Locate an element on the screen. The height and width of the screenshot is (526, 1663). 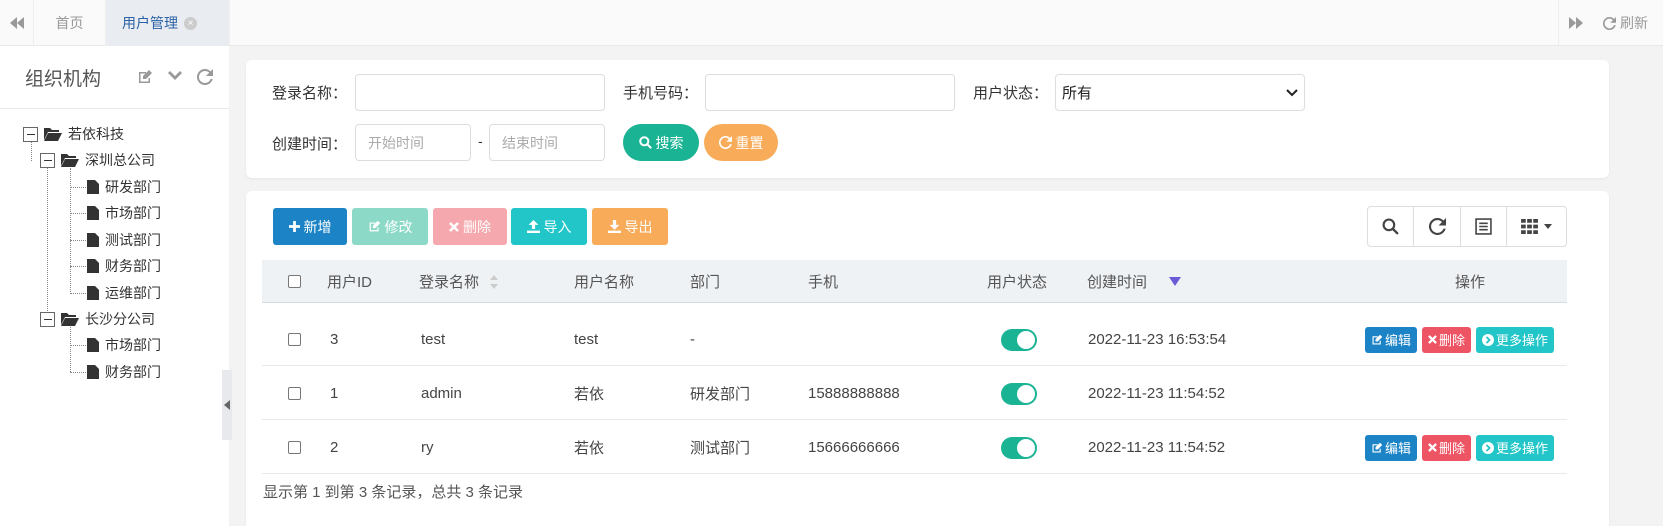
scroll-tabs-left-icon is located at coordinates (17, 23).